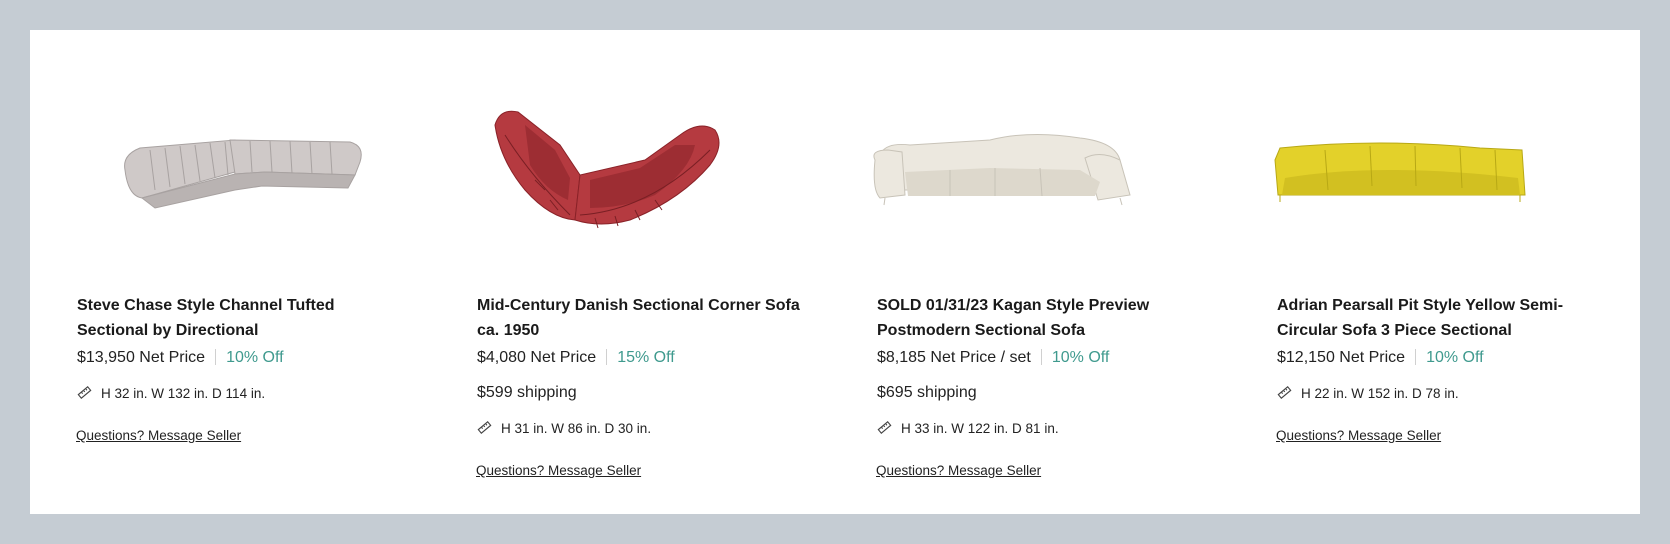  I want to click on price-row: $13,950 Net Price 10% Off, so click(180, 358).